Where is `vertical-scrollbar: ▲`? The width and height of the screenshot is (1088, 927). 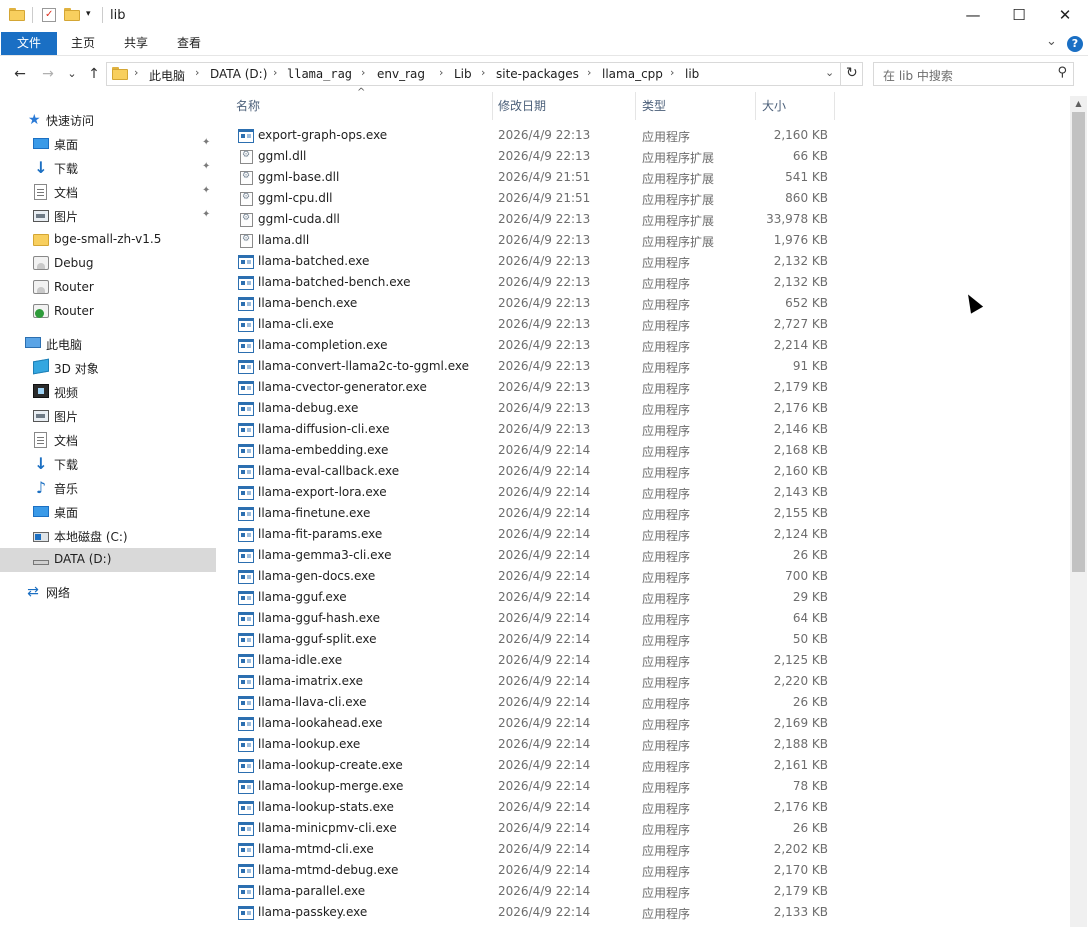
vertical-scrollbar: ▲ is located at coordinates (1078, 511).